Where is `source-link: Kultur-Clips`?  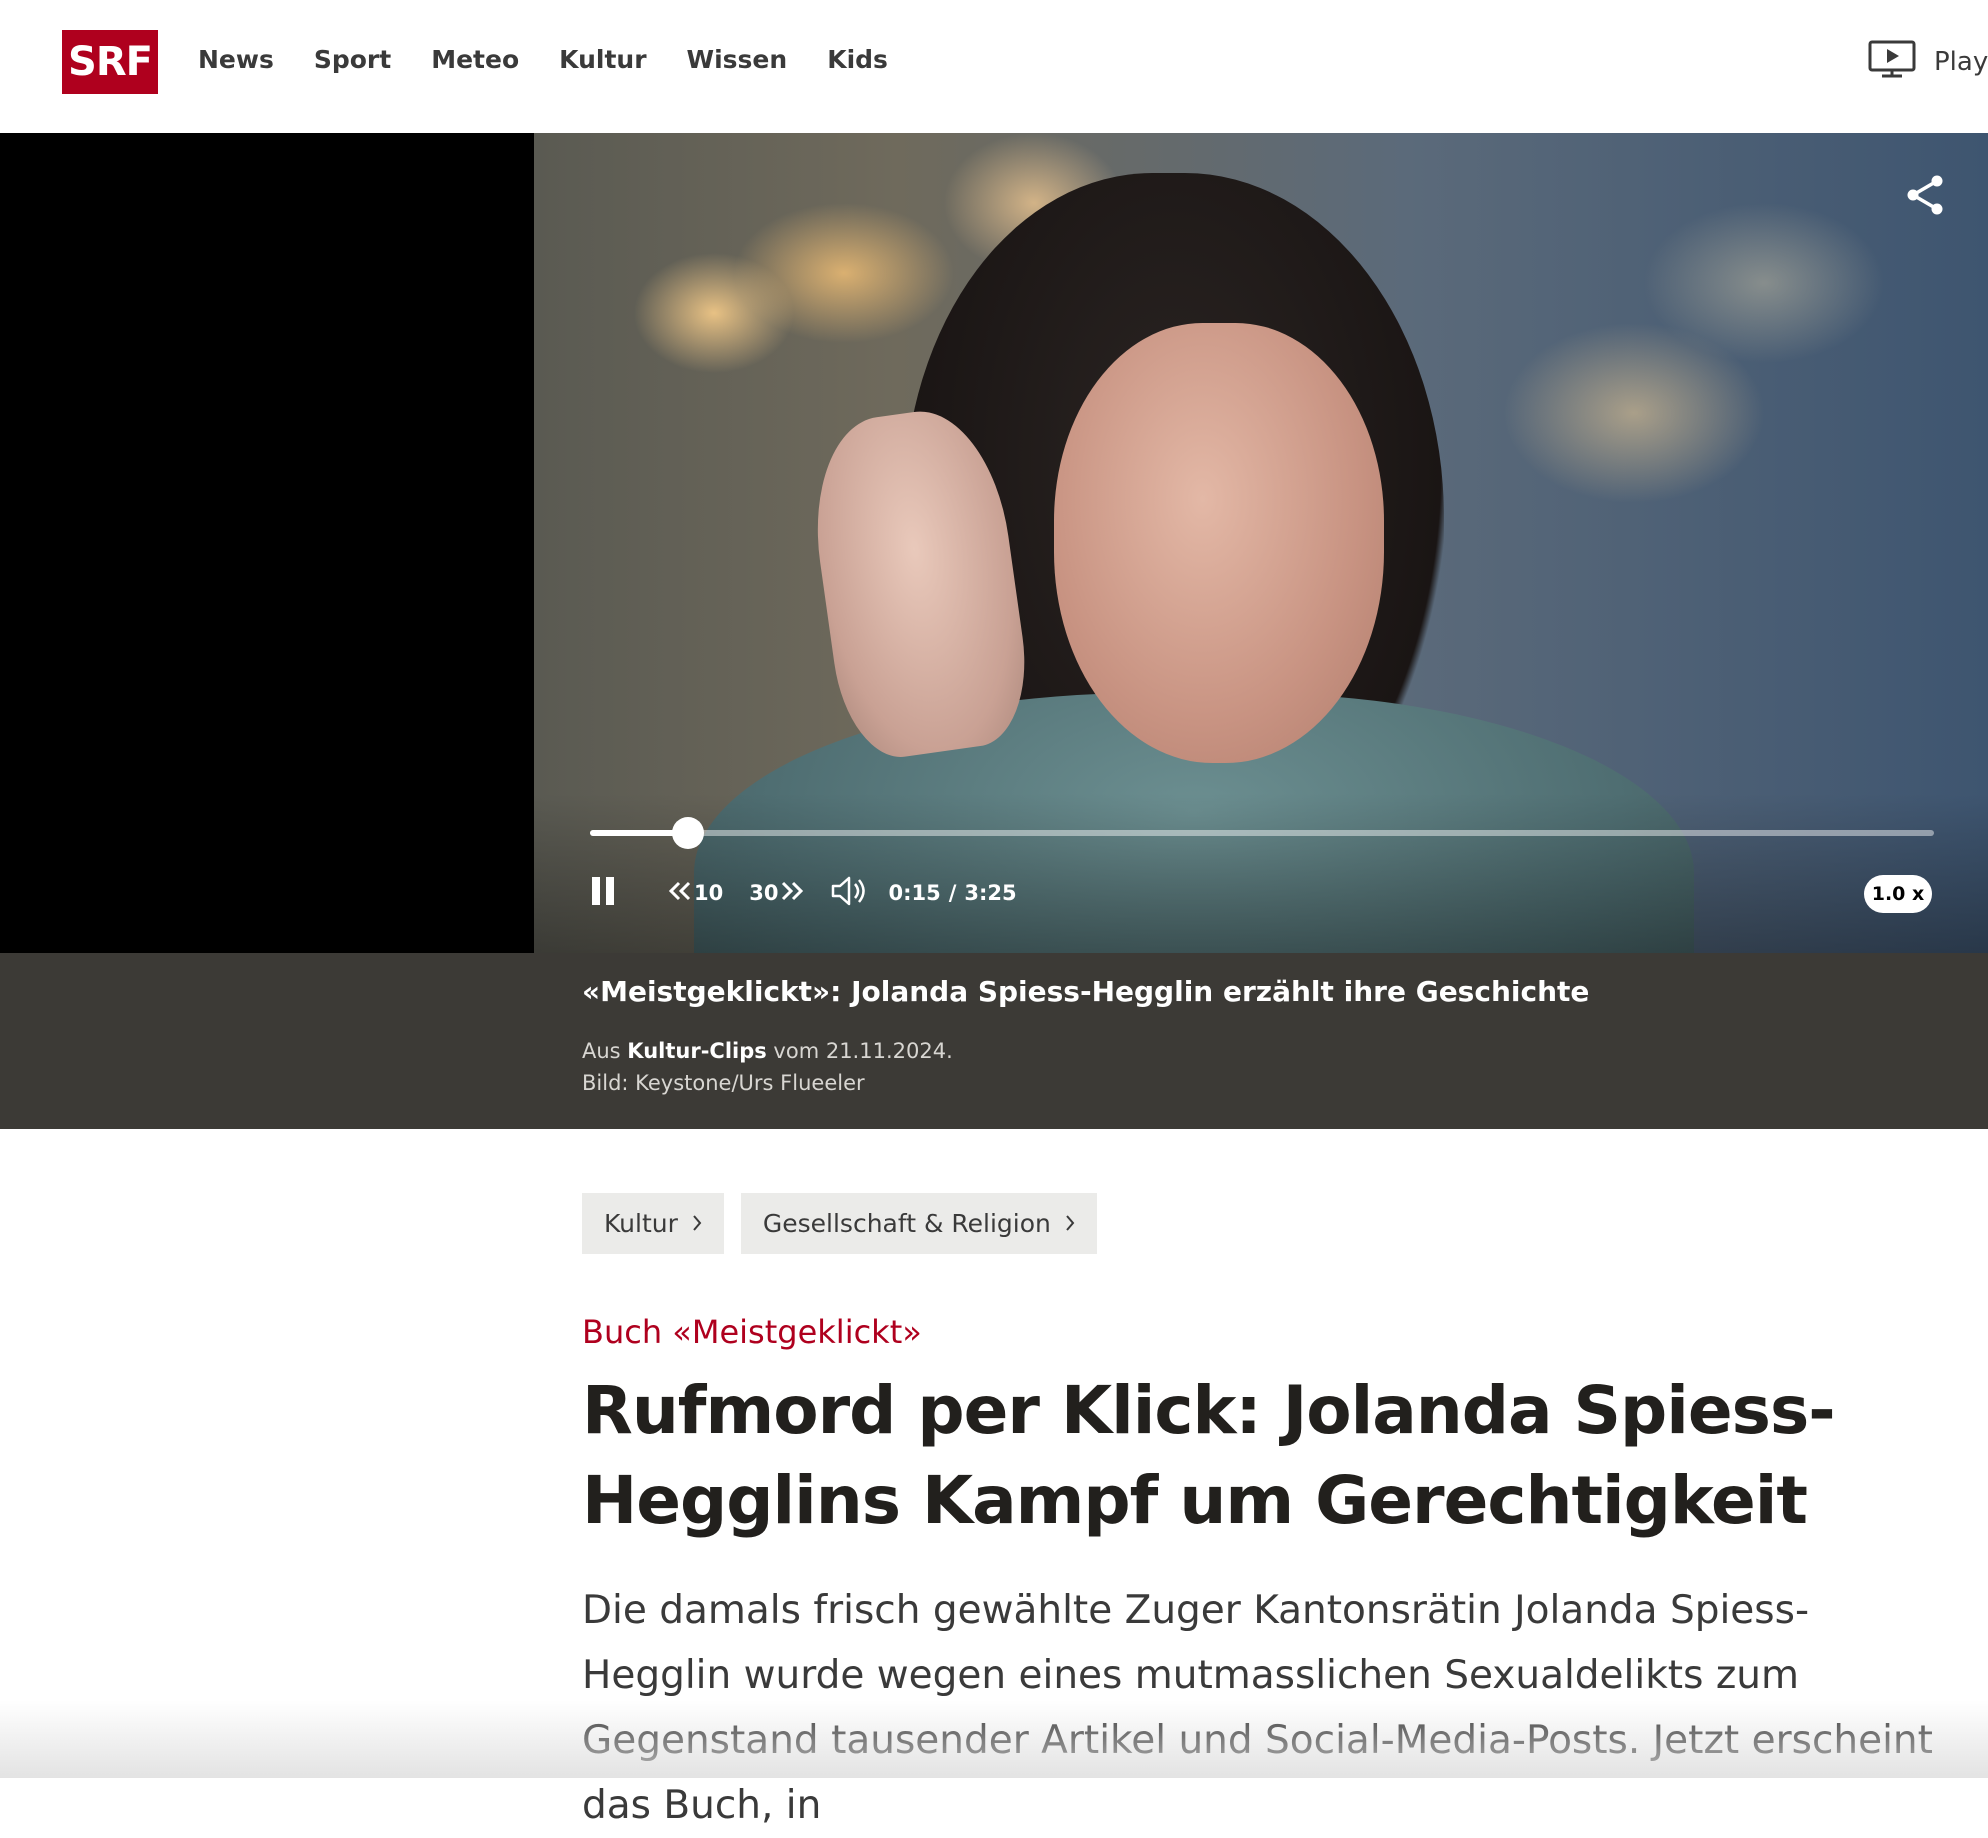 source-link: Kultur-Clips is located at coordinates (696, 1051).